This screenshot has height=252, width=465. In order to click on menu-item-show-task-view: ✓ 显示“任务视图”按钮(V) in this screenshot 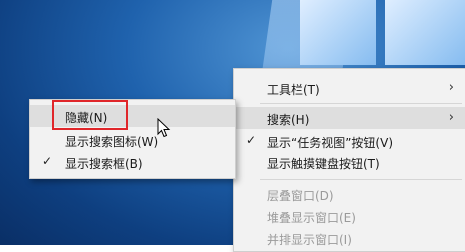, I will do `click(349, 141)`.